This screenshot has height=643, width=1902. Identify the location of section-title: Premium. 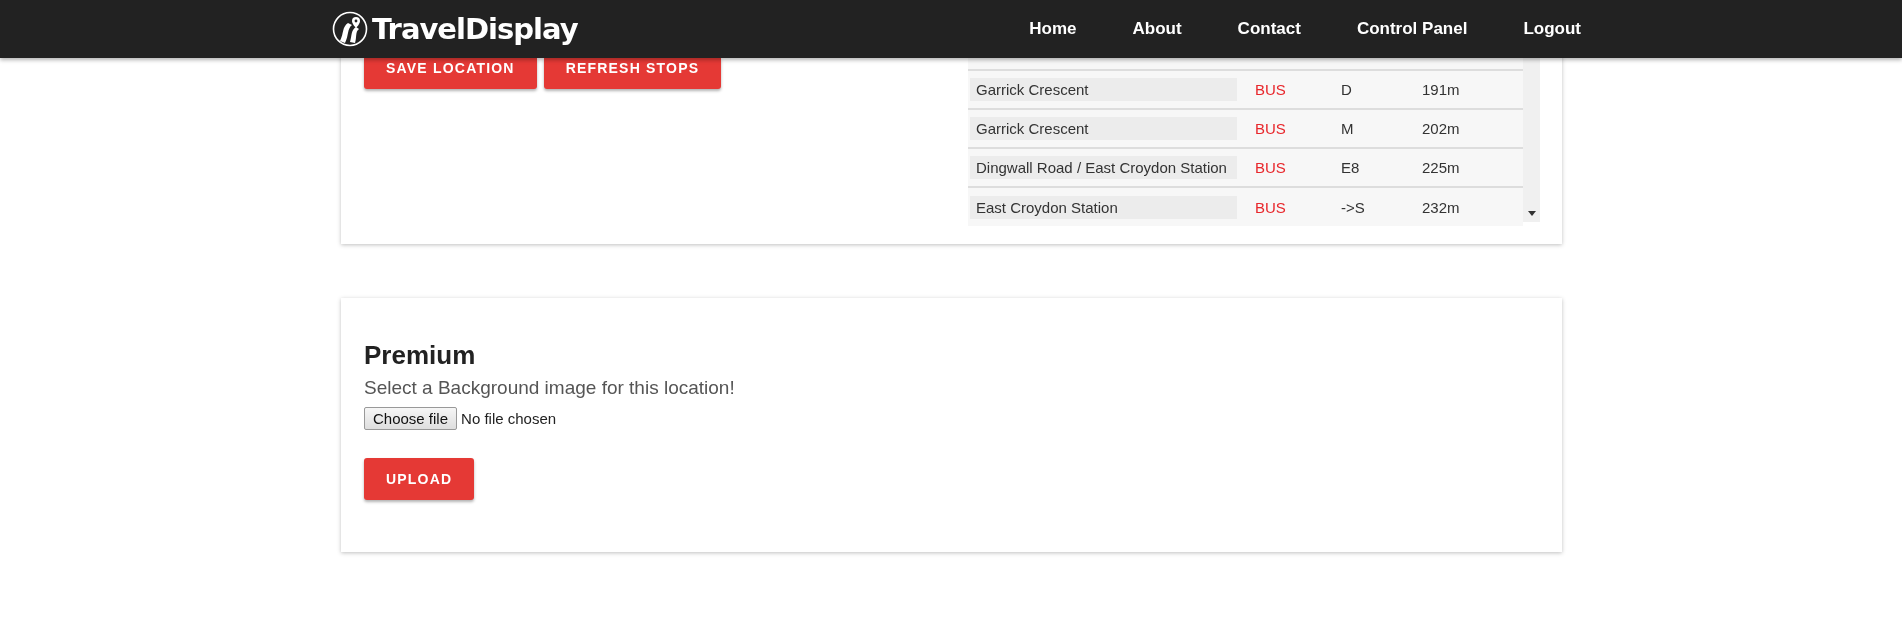
(420, 355).